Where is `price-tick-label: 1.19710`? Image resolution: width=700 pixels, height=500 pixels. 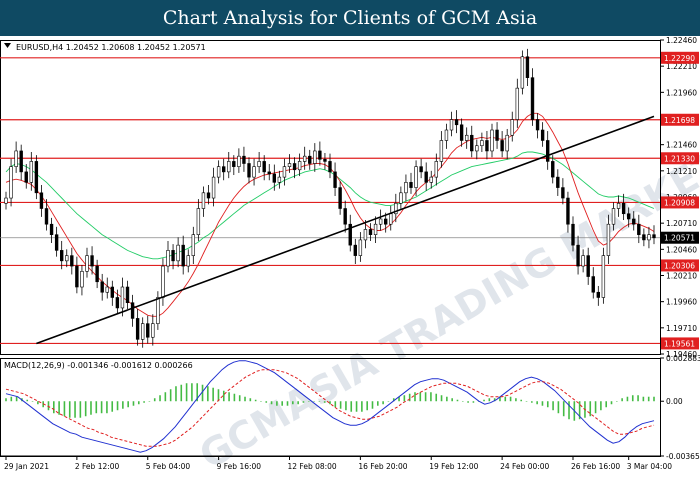 price-tick-label: 1.19710 is located at coordinates (681, 328).